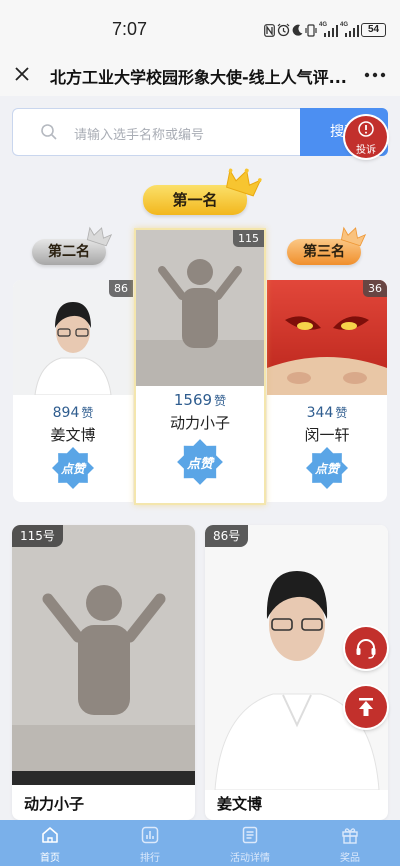 The image size is (400, 866). I want to click on battery-indicator: 54, so click(373, 30).